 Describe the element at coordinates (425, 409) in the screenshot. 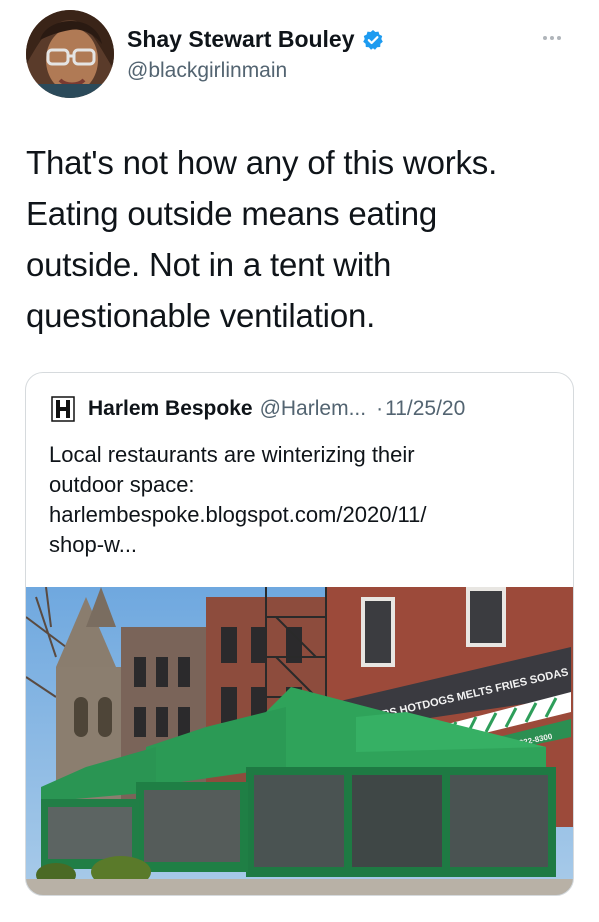

I see `quoted-date: 11/25/20` at that location.